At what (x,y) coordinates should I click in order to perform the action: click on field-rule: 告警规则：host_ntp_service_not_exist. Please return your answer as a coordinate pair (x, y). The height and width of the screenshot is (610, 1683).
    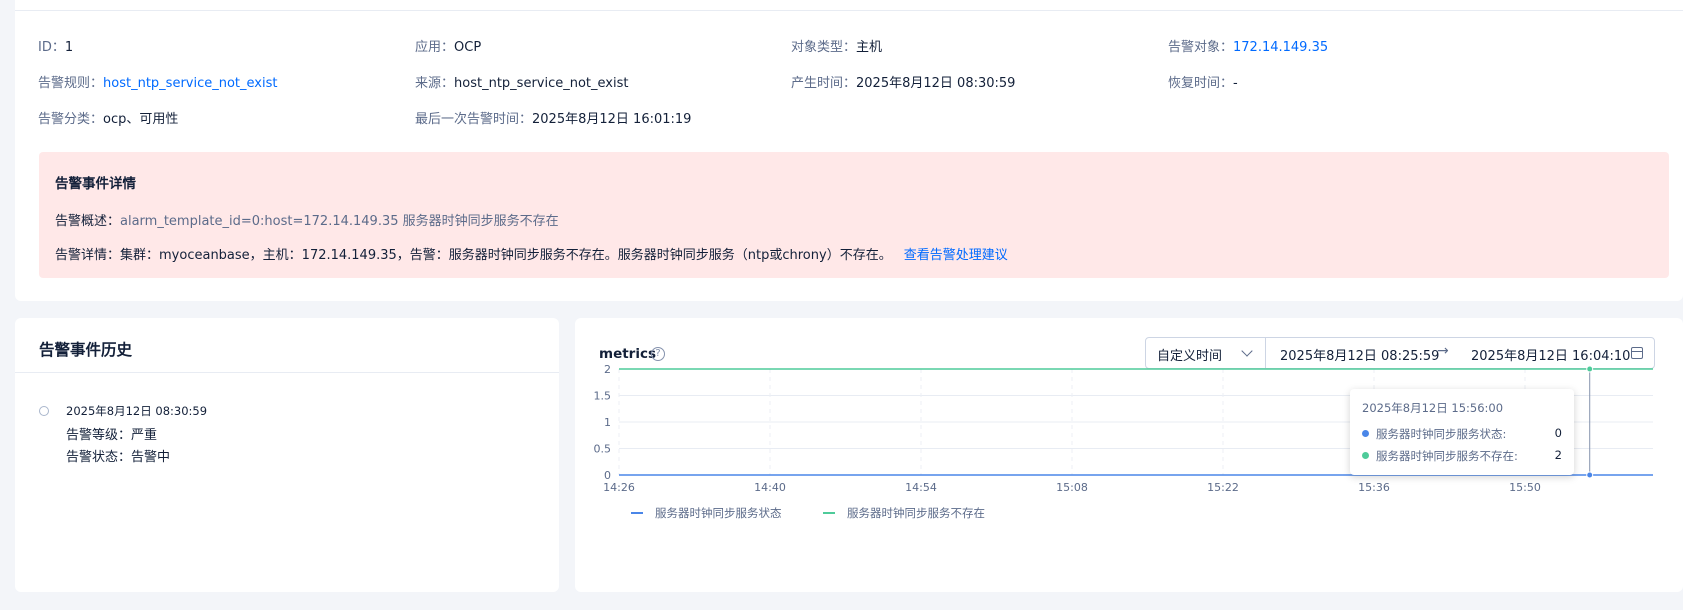
    Looking at the image, I should click on (157, 81).